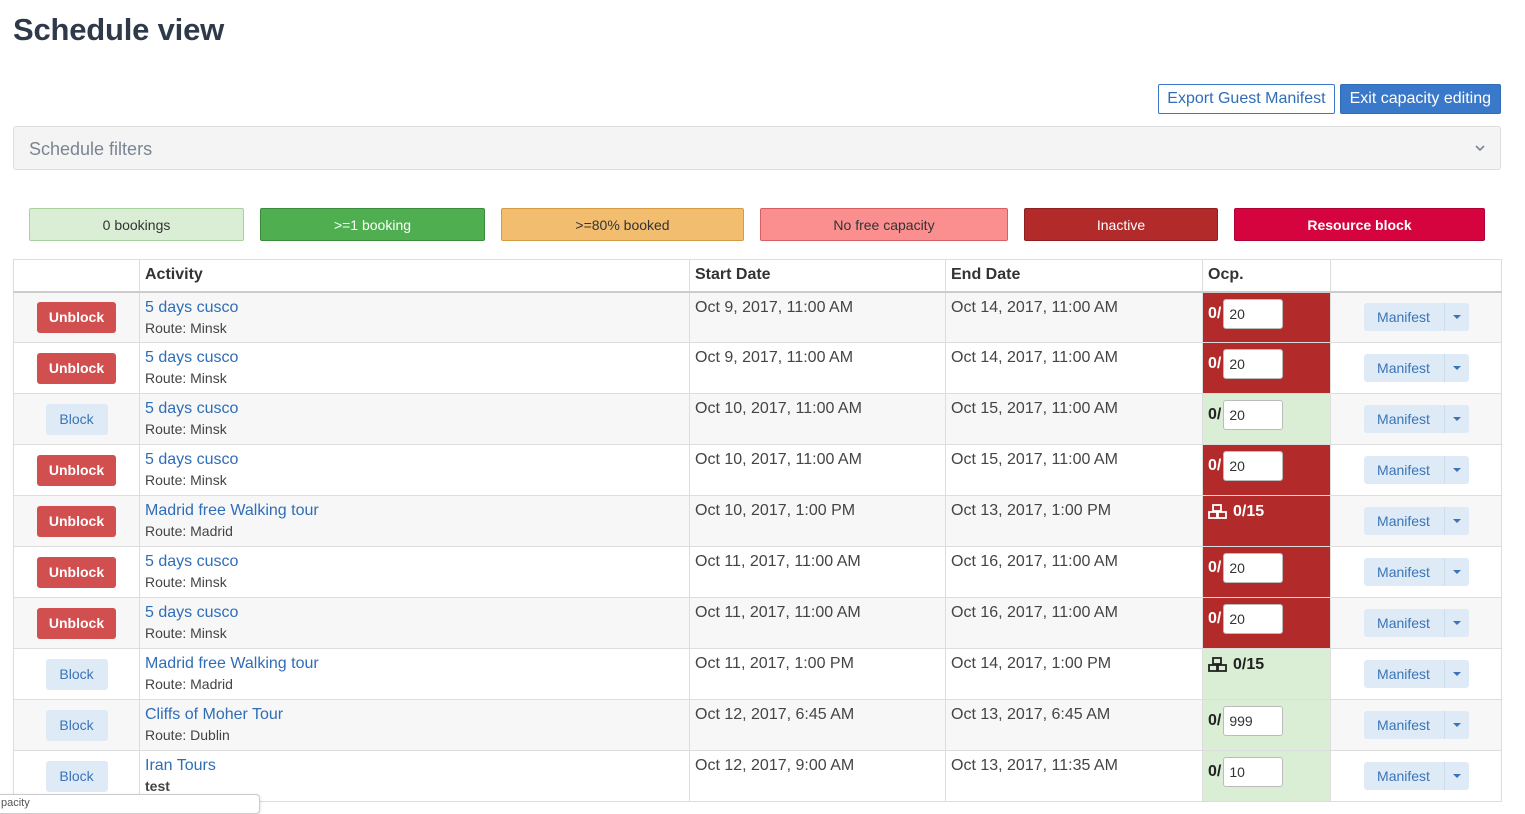  What do you see at coordinates (1034, 307) in the screenshot?
I see `end-date: Oct 14, 2017, 11:00 AM` at bounding box center [1034, 307].